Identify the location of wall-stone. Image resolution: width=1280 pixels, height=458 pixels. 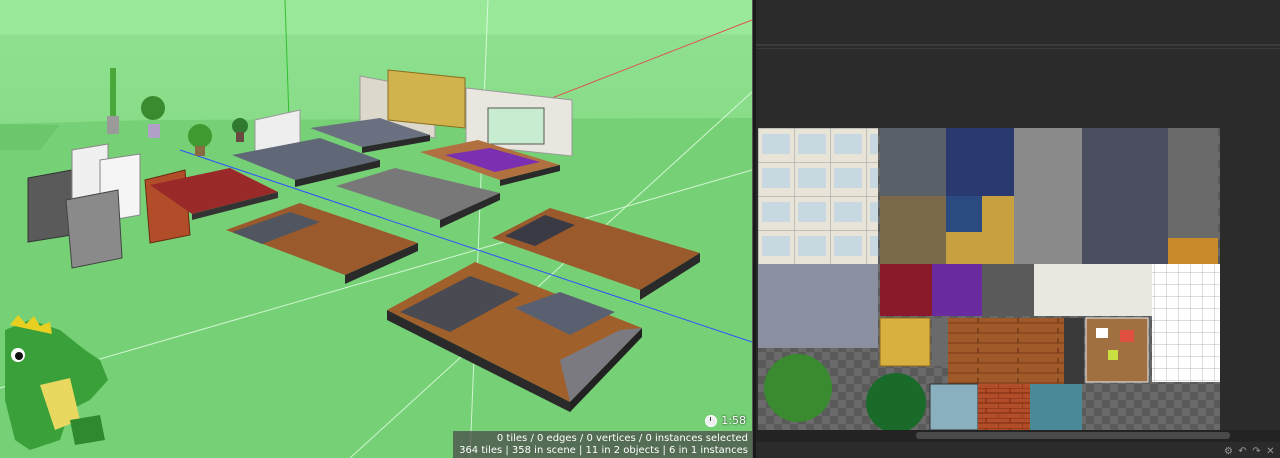
(94, 229).